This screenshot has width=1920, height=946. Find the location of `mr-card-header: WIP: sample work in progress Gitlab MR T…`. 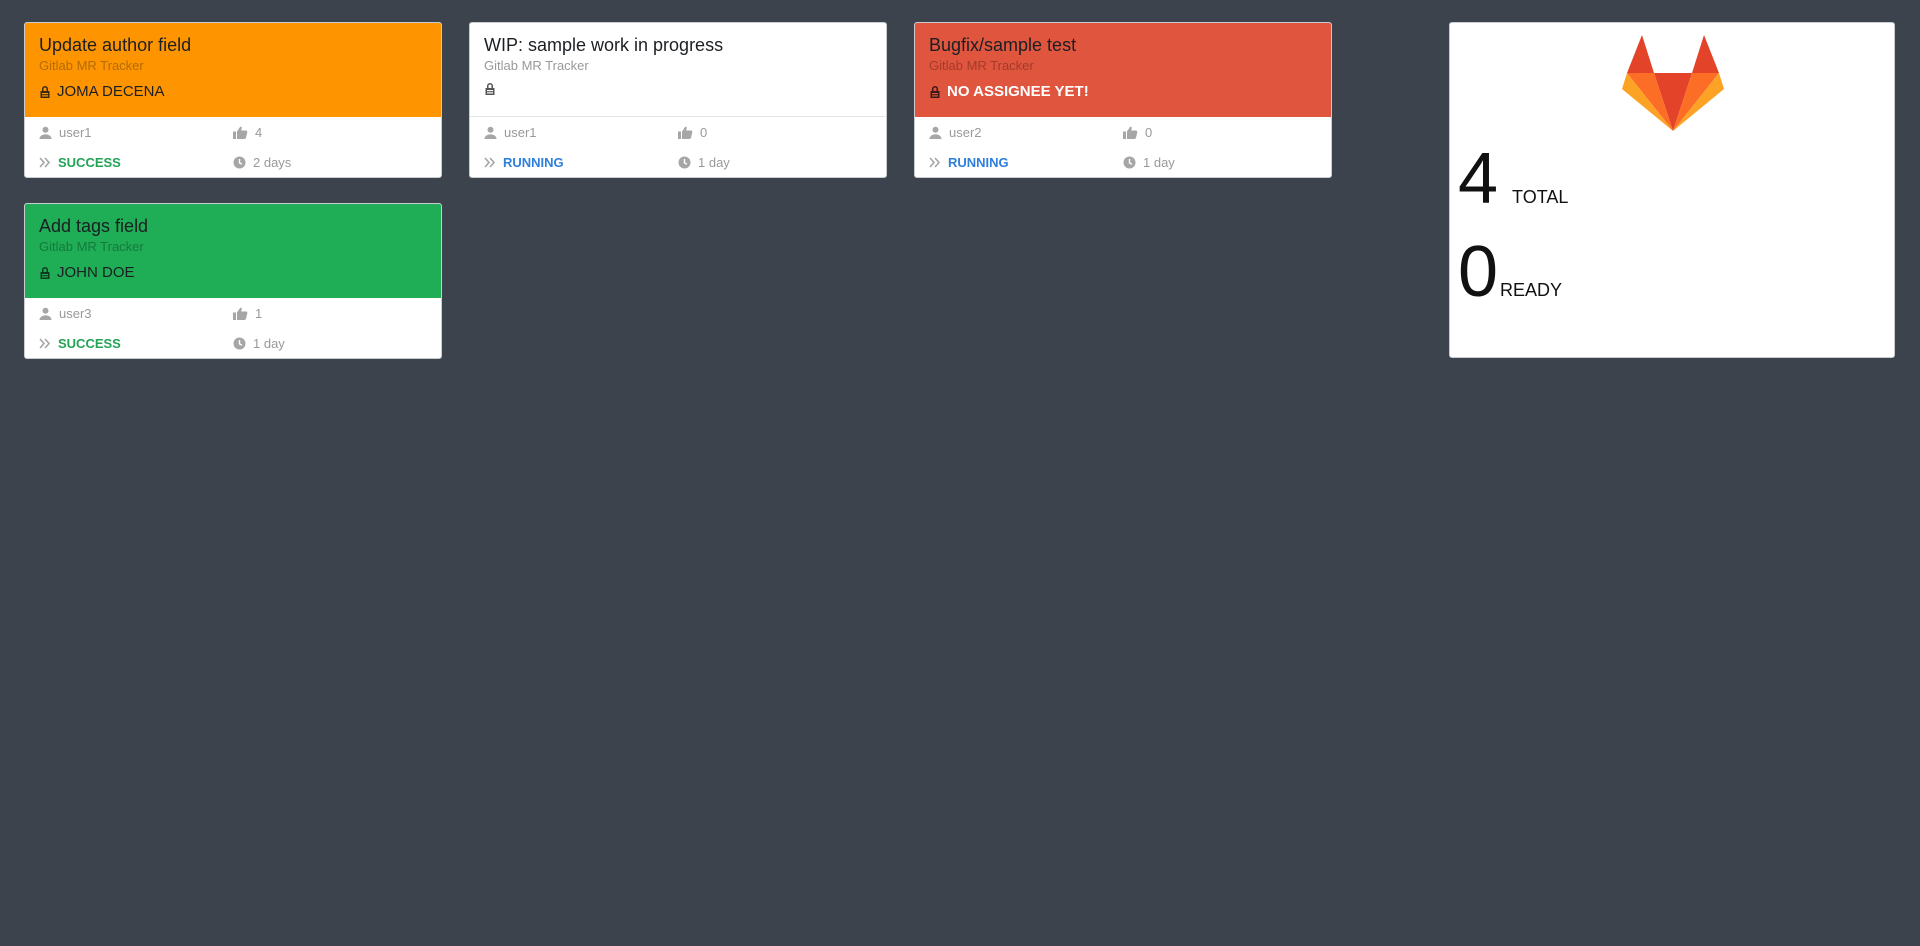

mr-card-header: WIP: sample work in progress Gitlab MR T… is located at coordinates (678, 70).